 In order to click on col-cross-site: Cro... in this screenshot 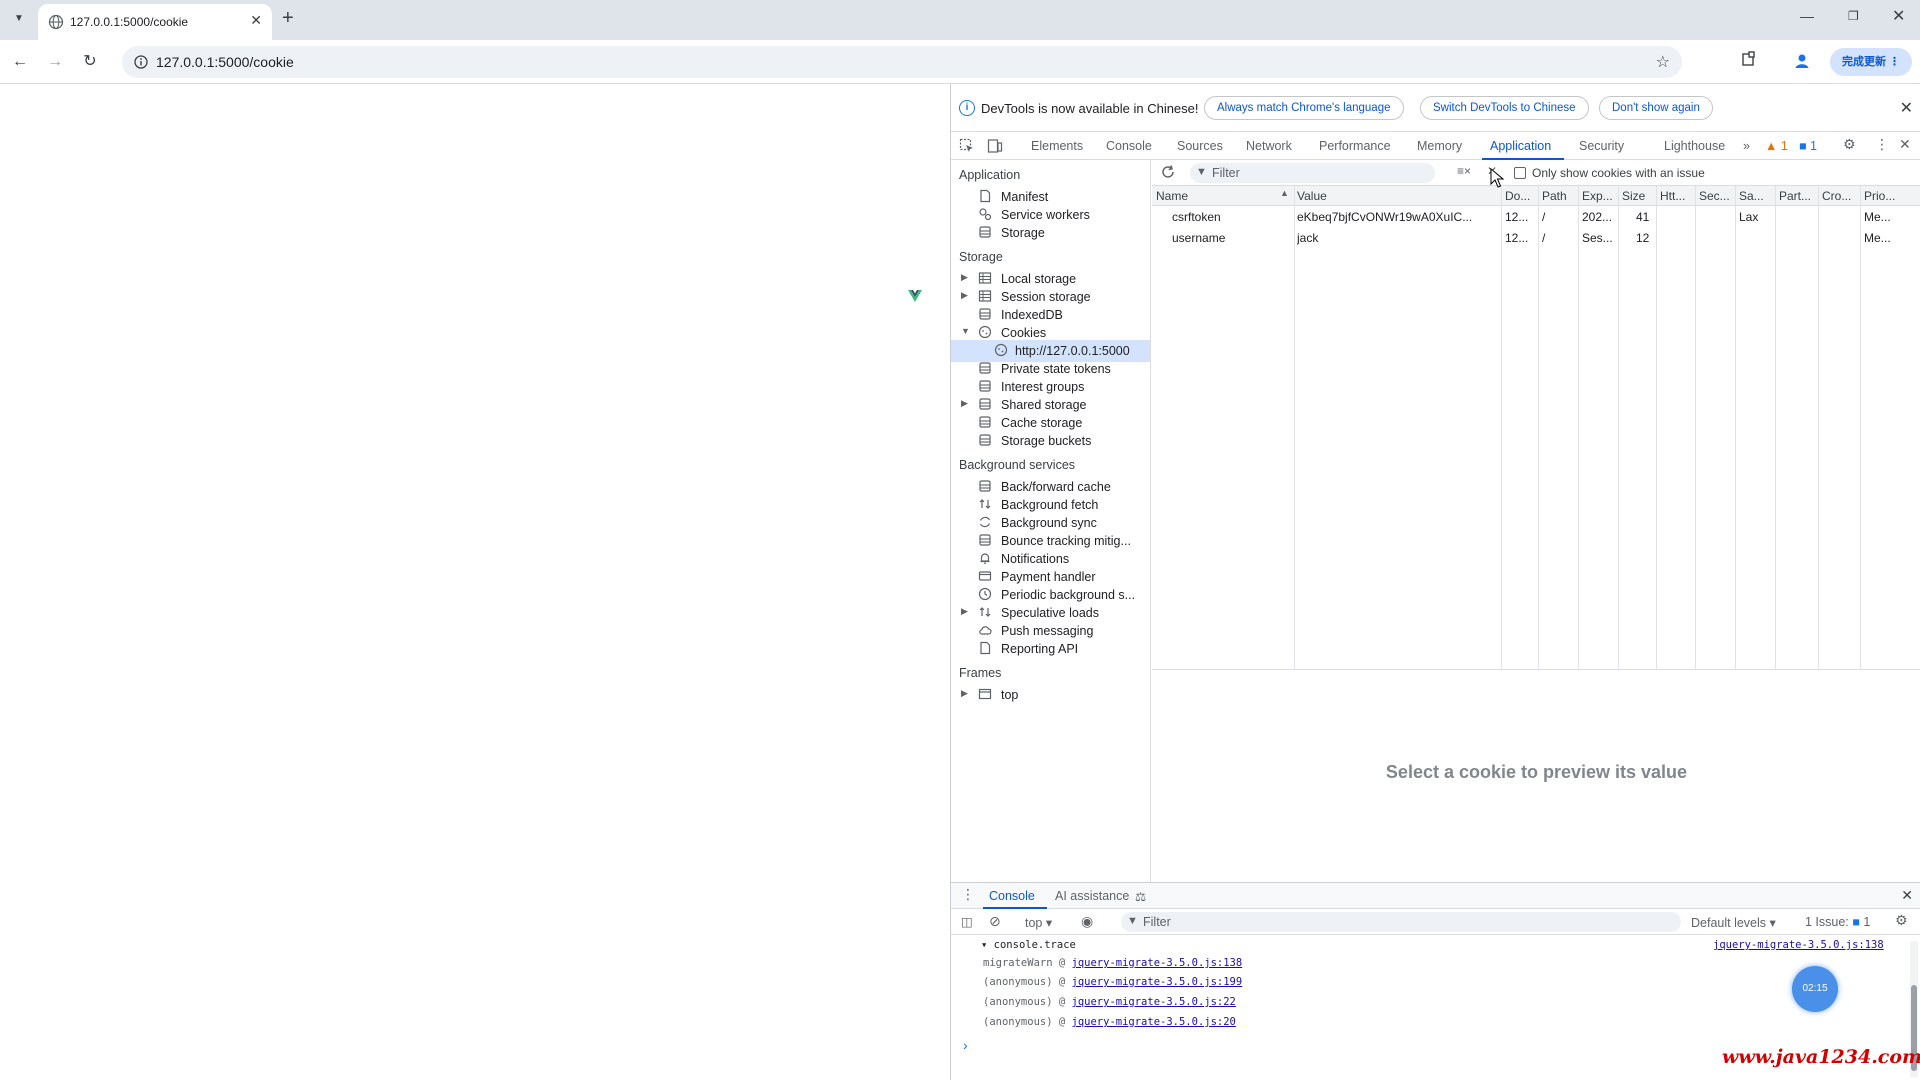, I will do `click(1838, 196)`.